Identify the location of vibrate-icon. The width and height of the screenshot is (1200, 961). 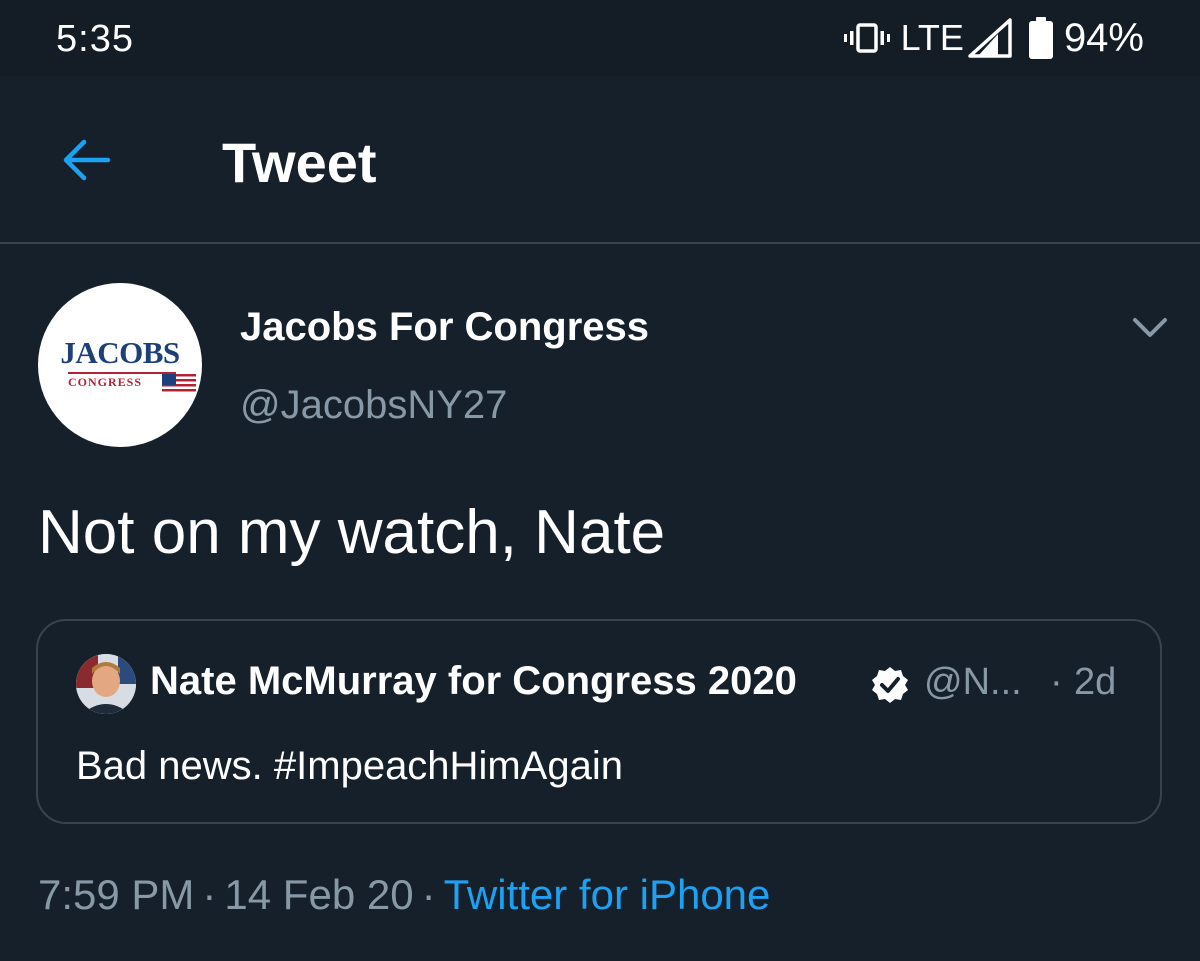
(867, 38).